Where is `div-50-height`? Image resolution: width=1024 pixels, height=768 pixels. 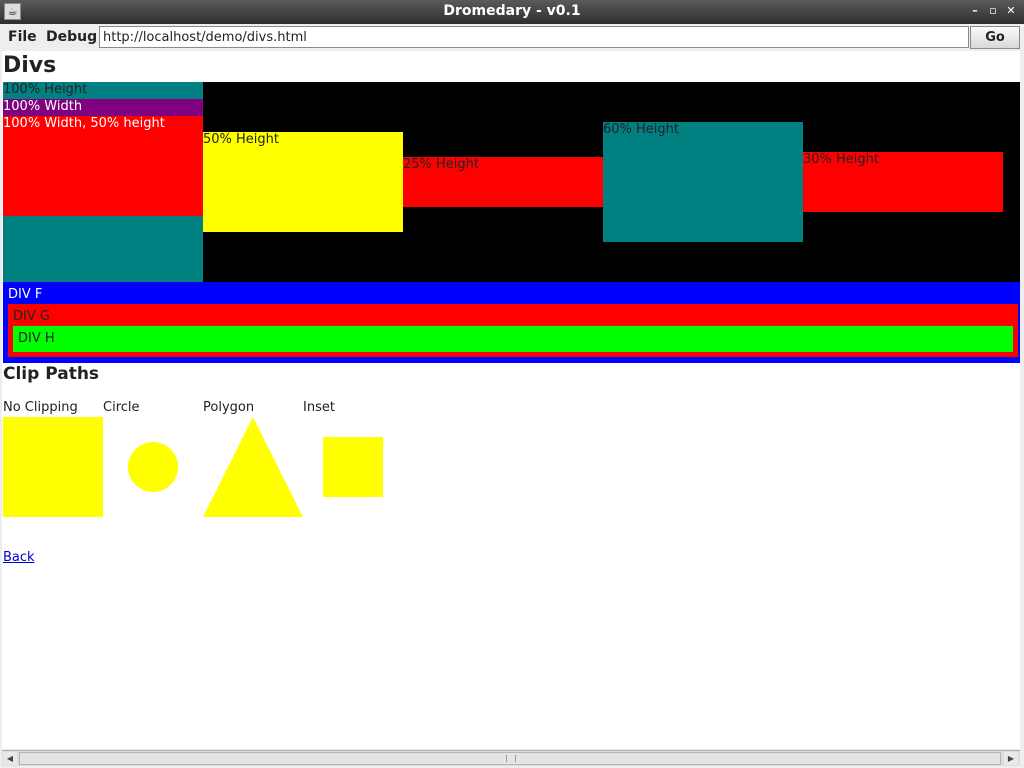
div-50-height is located at coordinates (303, 182).